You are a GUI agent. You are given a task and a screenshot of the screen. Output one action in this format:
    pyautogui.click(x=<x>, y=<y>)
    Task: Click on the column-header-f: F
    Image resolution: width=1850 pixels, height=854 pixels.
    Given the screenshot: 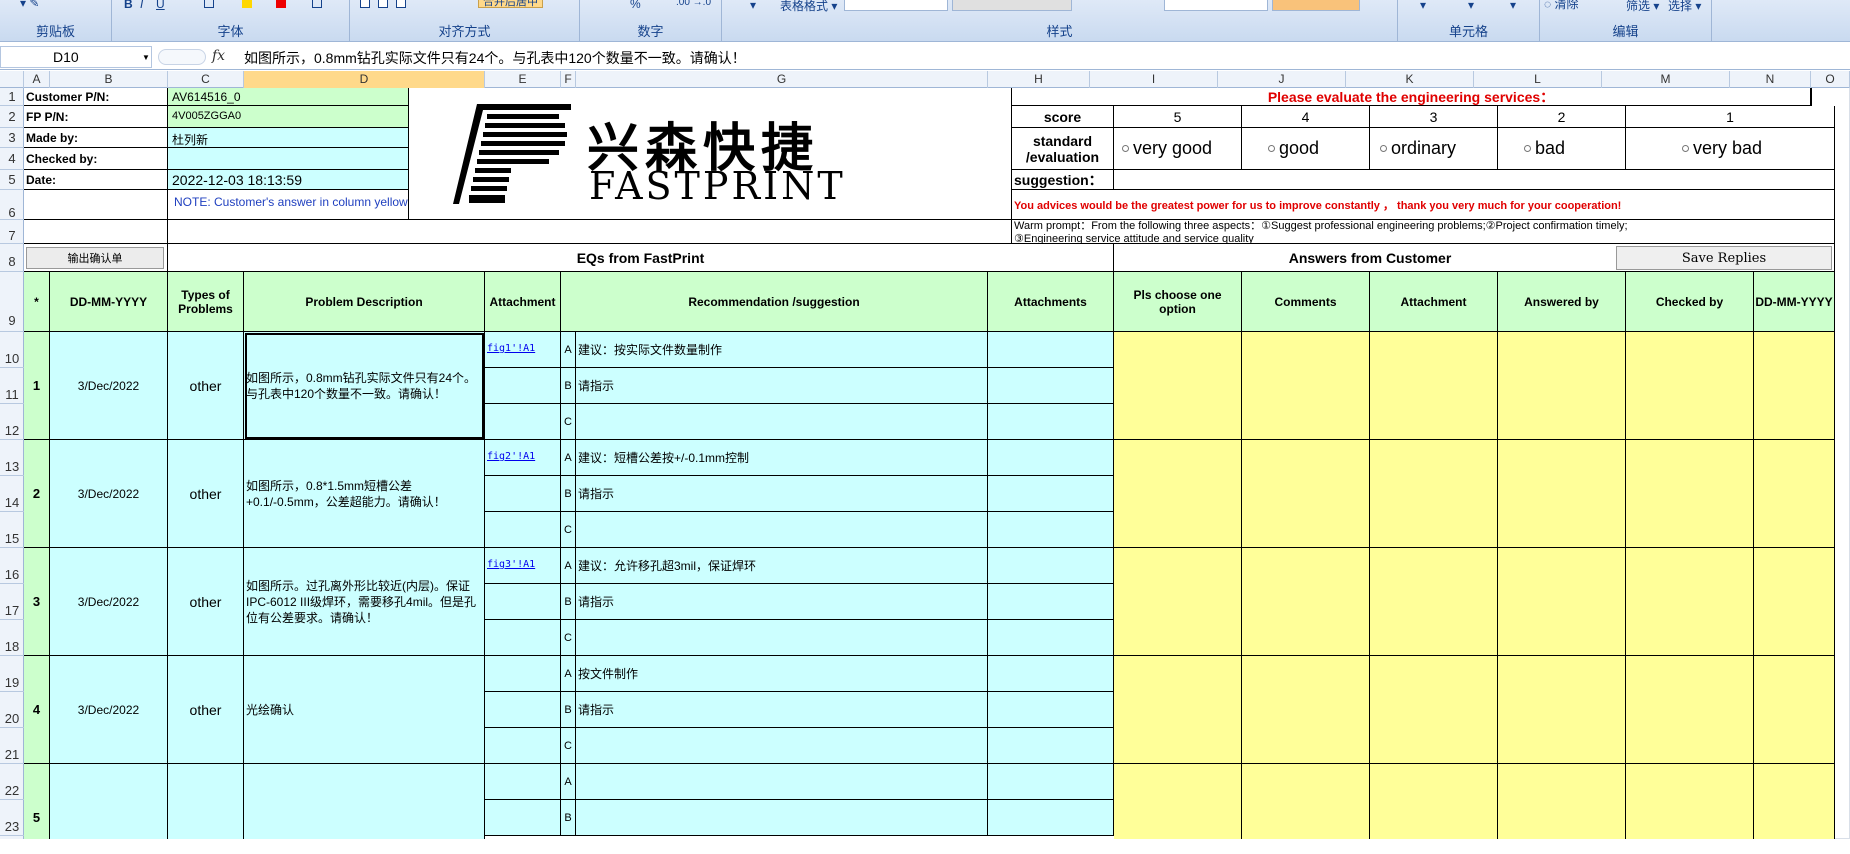 What is the action you would take?
    pyautogui.click(x=568, y=79)
    